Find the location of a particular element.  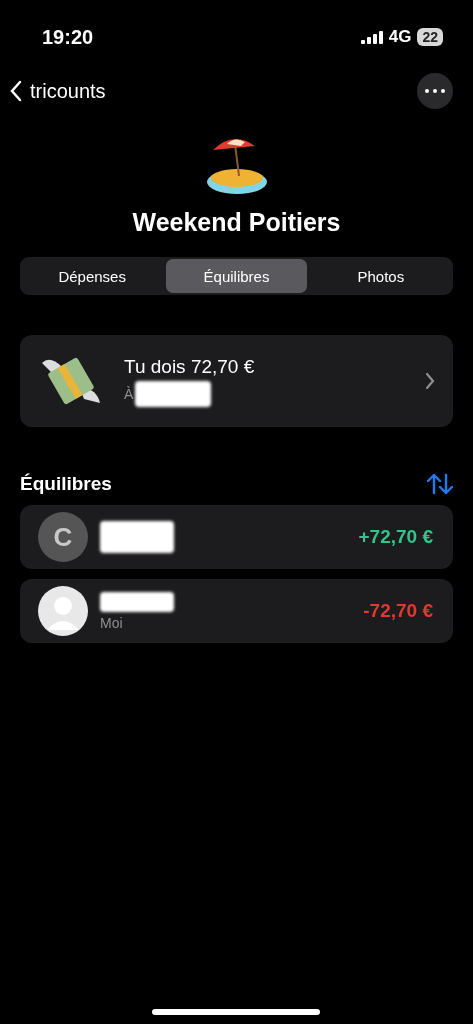

debt-subtitle: À is located at coordinates (129, 393).